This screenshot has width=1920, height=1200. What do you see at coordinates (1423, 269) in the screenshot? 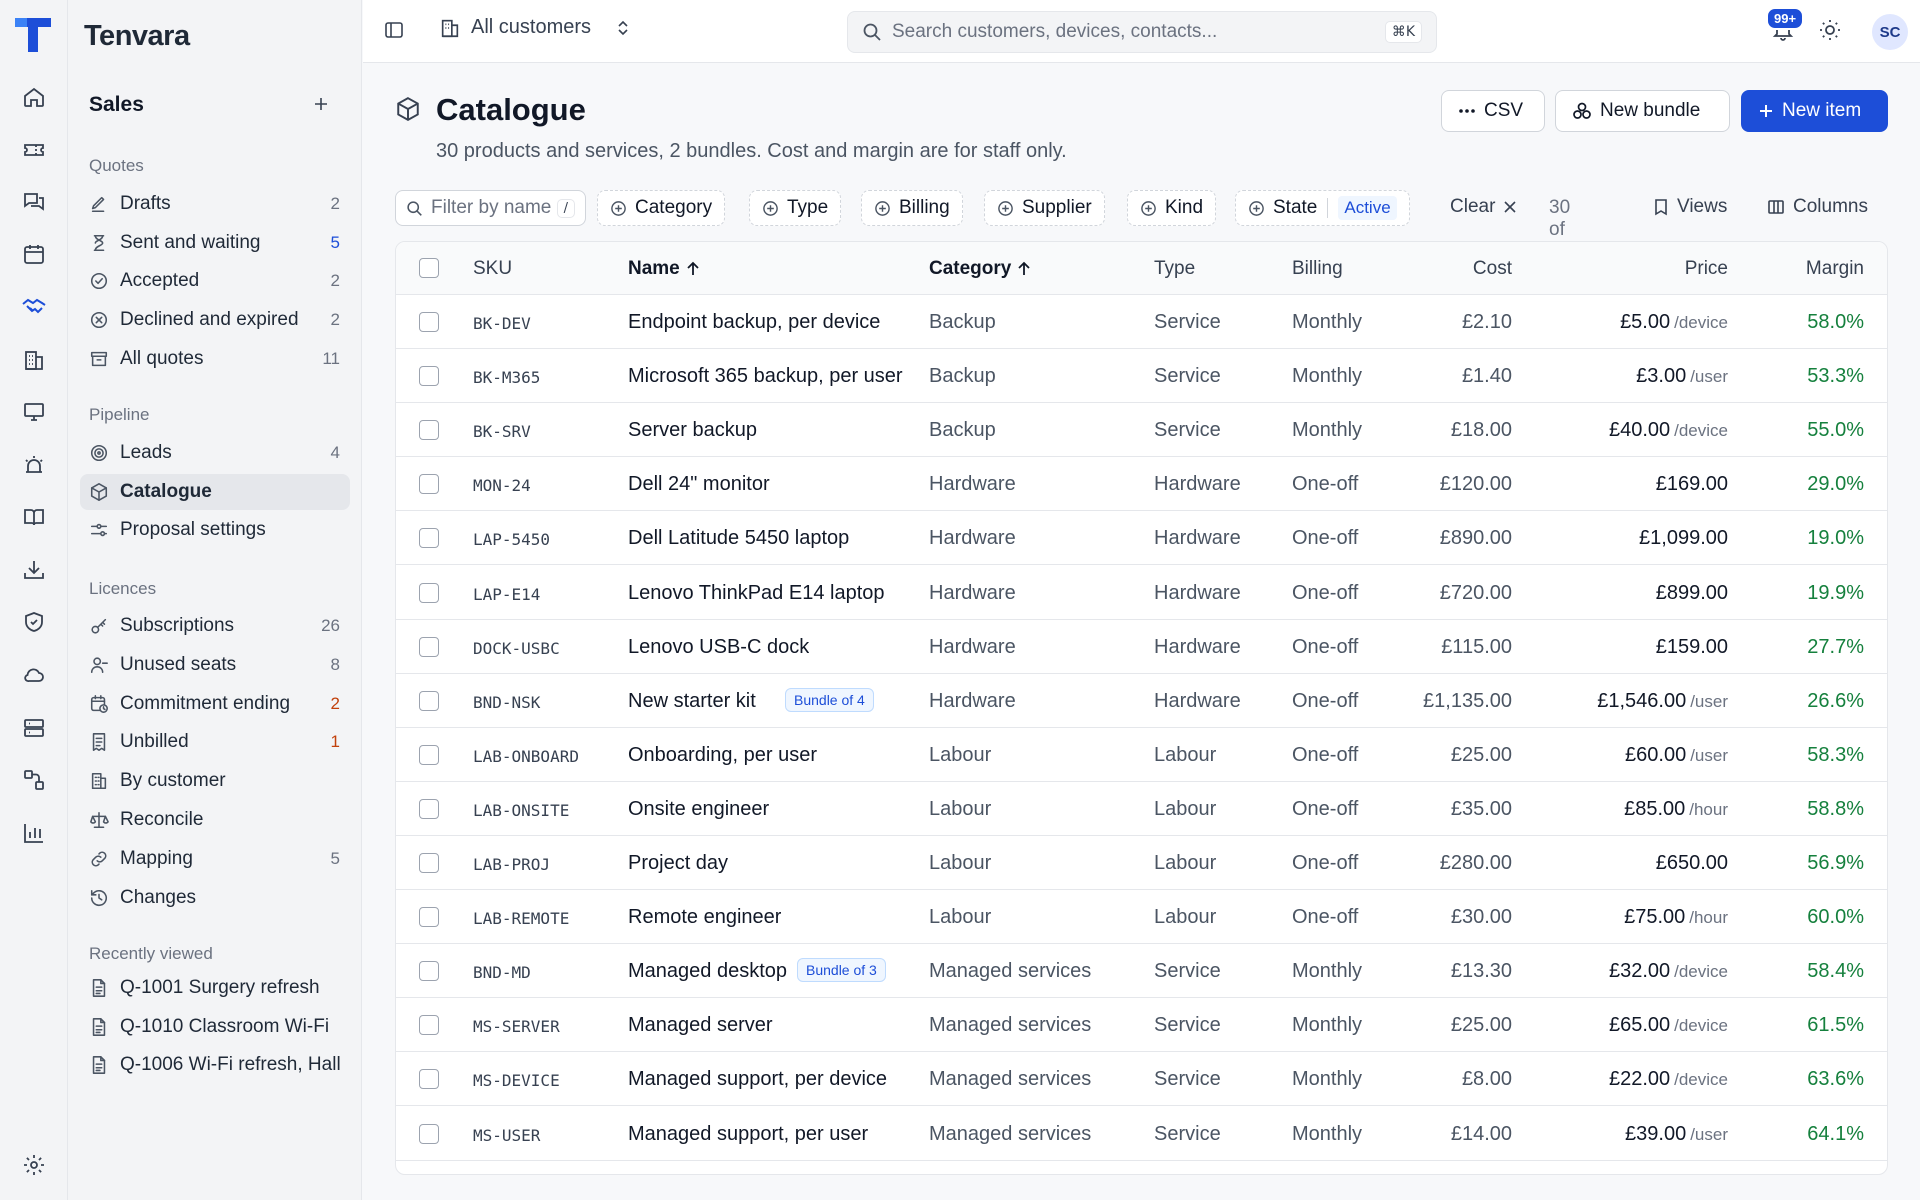
I see `column-header-cost: Cost` at bounding box center [1423, 269].